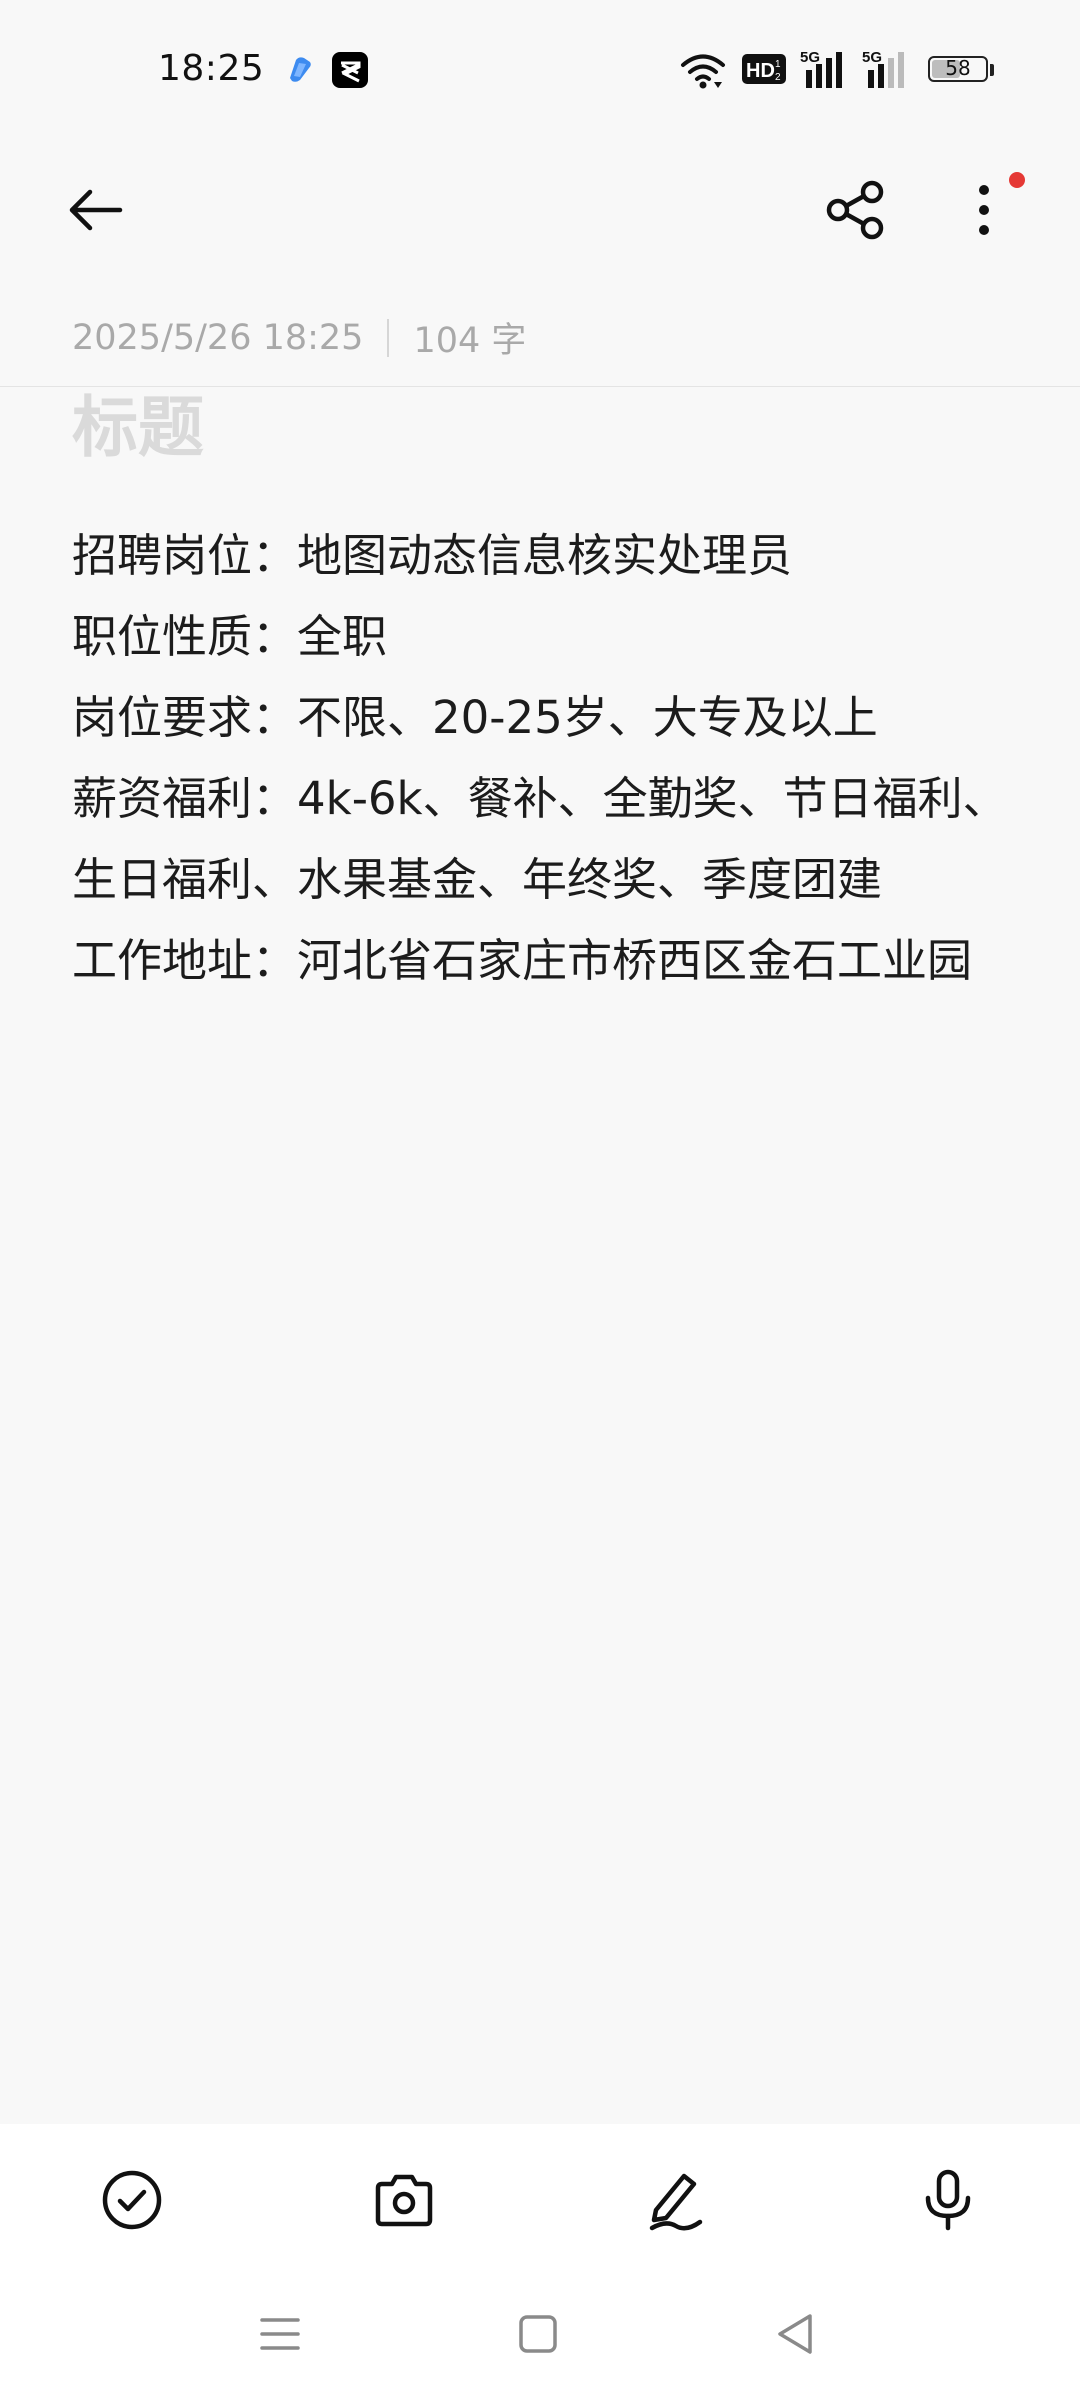  What do you see at coordinates (350, 70) in the screenshot?
I see `capcut-icon` at bounding box center [350, 70].